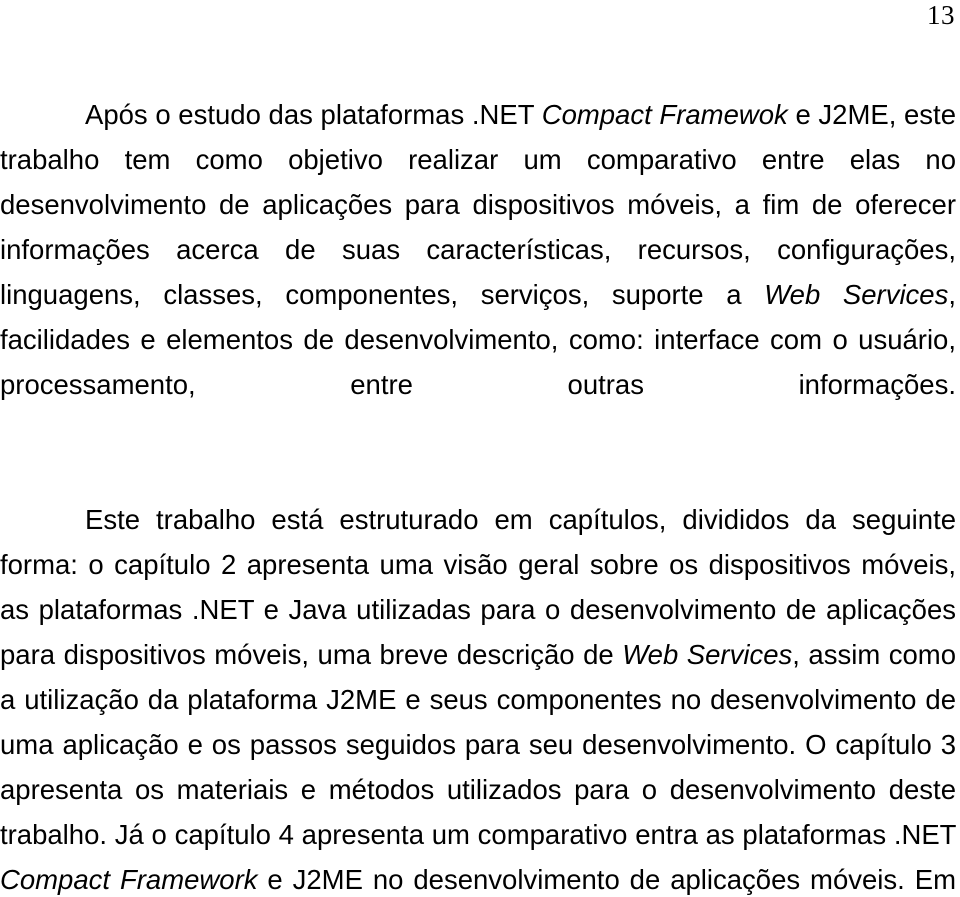  I want to click on italic-run: Compact Framework, so click(129, 879).